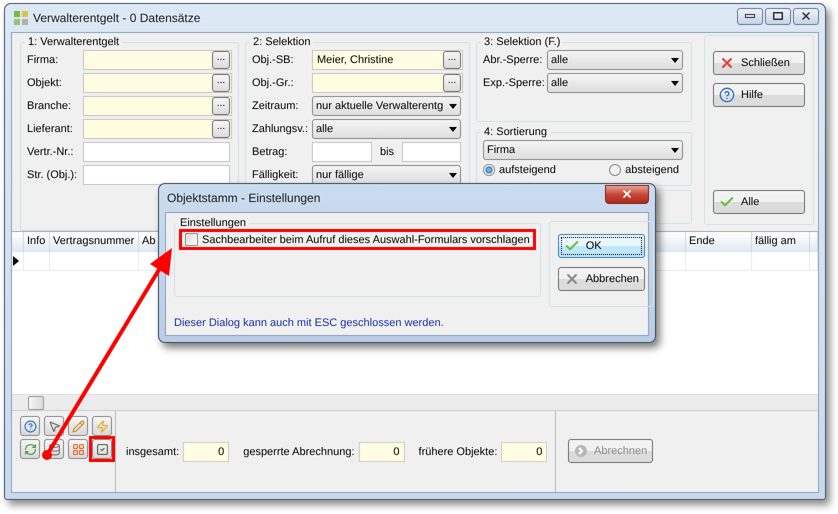 The width and height of the screenshot is (838, 514). Describe the element at coordinates (719, 242) in the screenshot. I see `column-header: Ende` at that location.